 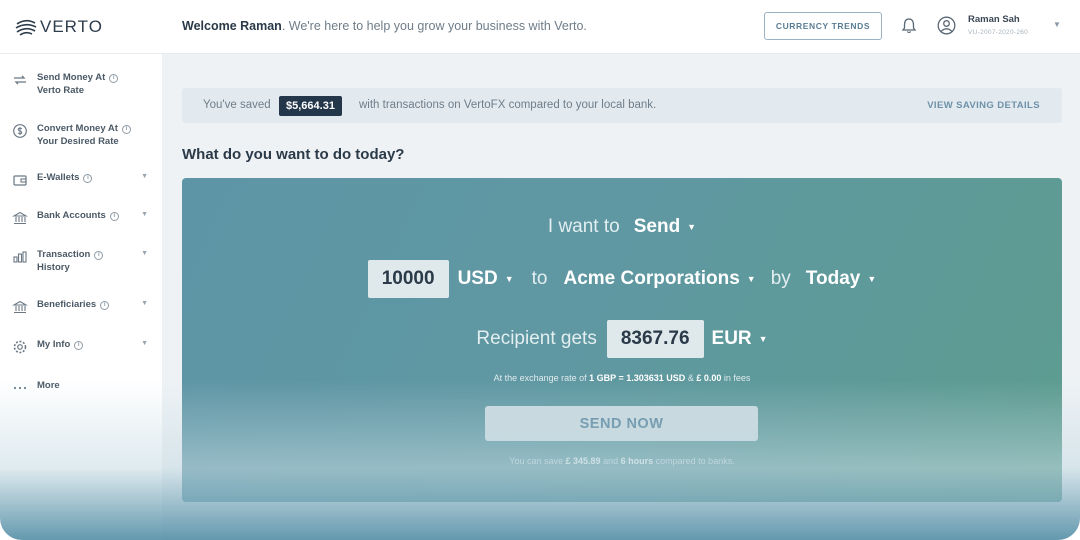 I want to click on sidebar-item-more: More, so click(x=82, y=387).